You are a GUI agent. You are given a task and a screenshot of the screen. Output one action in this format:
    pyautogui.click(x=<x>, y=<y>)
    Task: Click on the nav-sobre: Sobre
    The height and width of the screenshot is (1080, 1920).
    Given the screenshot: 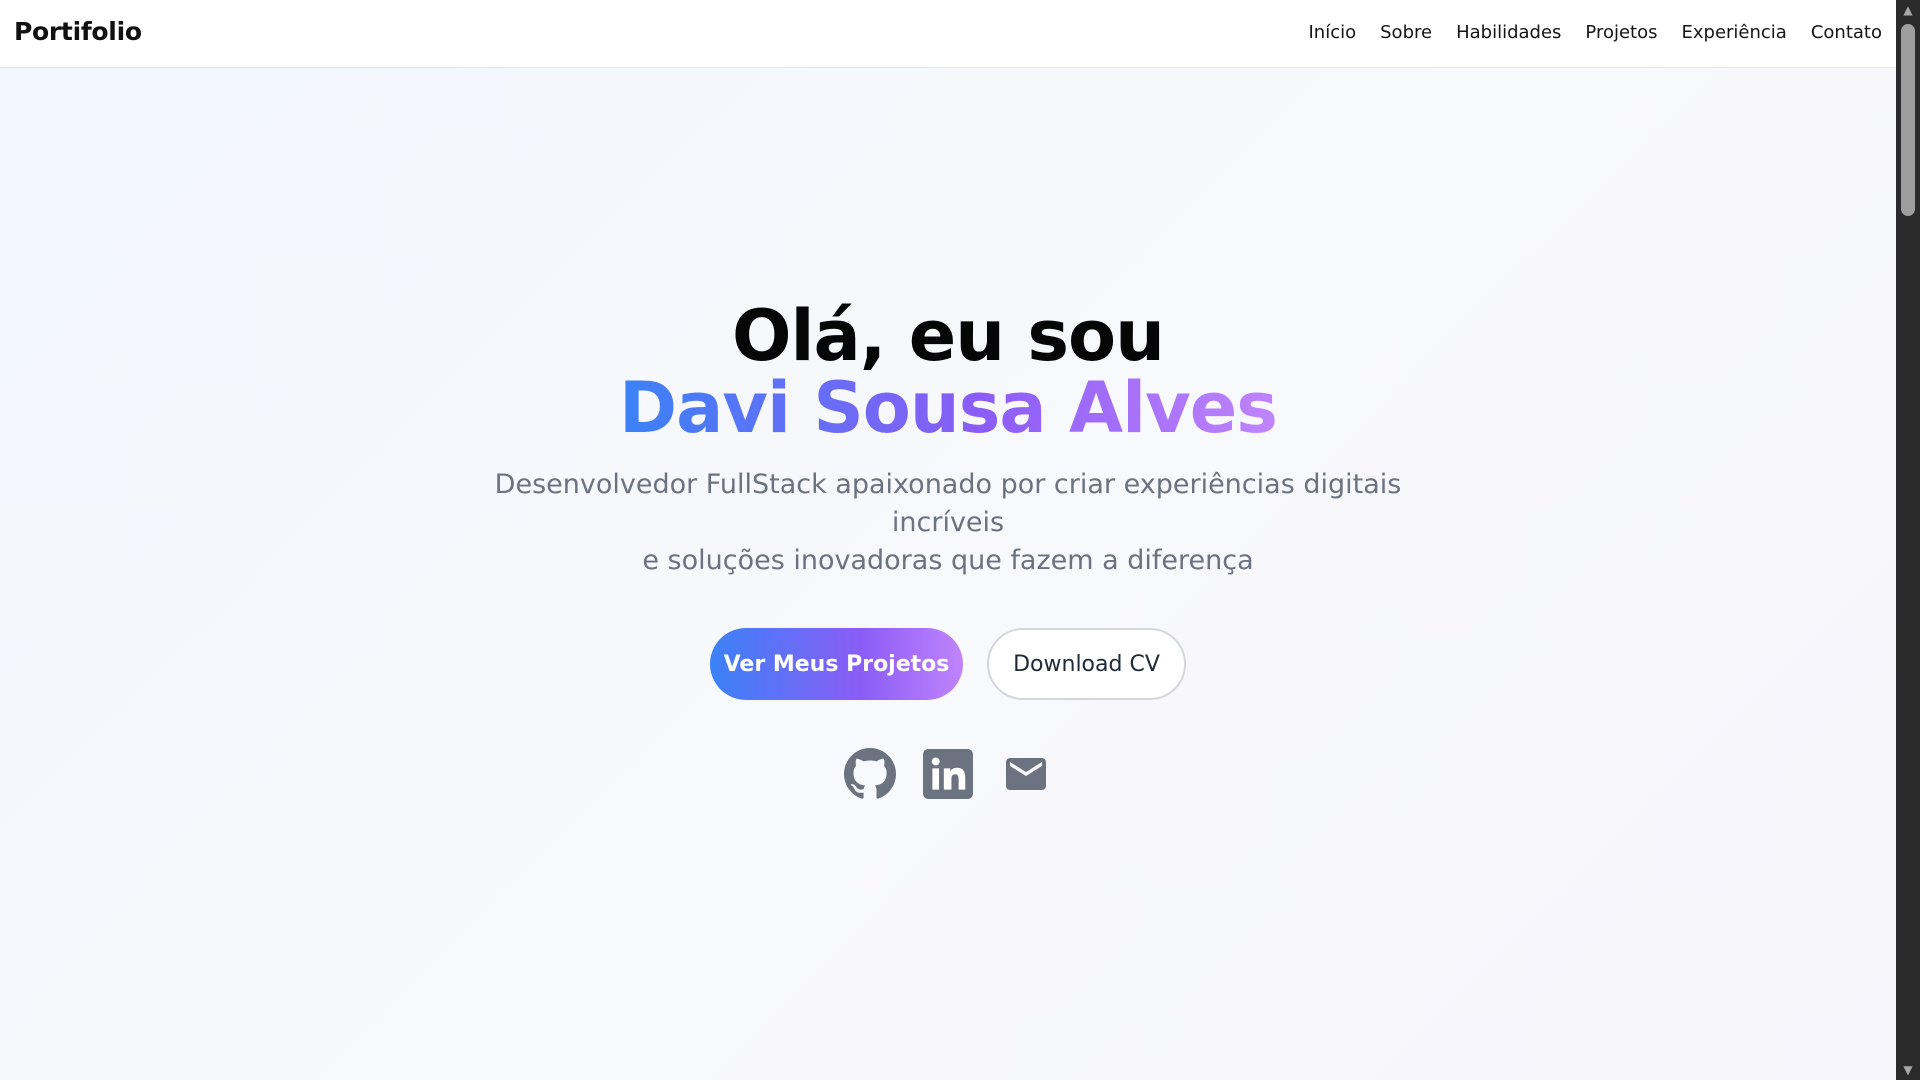 What is the action you would take?
    pyautogui.click(x=1406, y=32)
    